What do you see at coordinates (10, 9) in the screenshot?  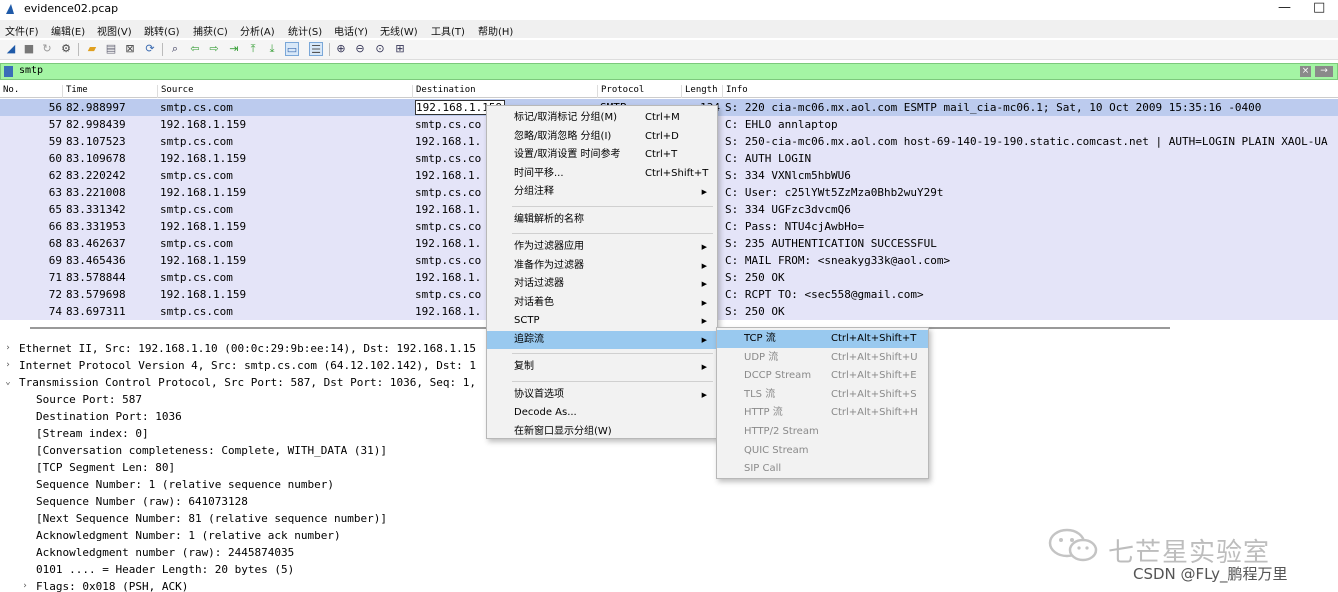 I see `wireshark-logo-icon` at bounding box center [10, 9].